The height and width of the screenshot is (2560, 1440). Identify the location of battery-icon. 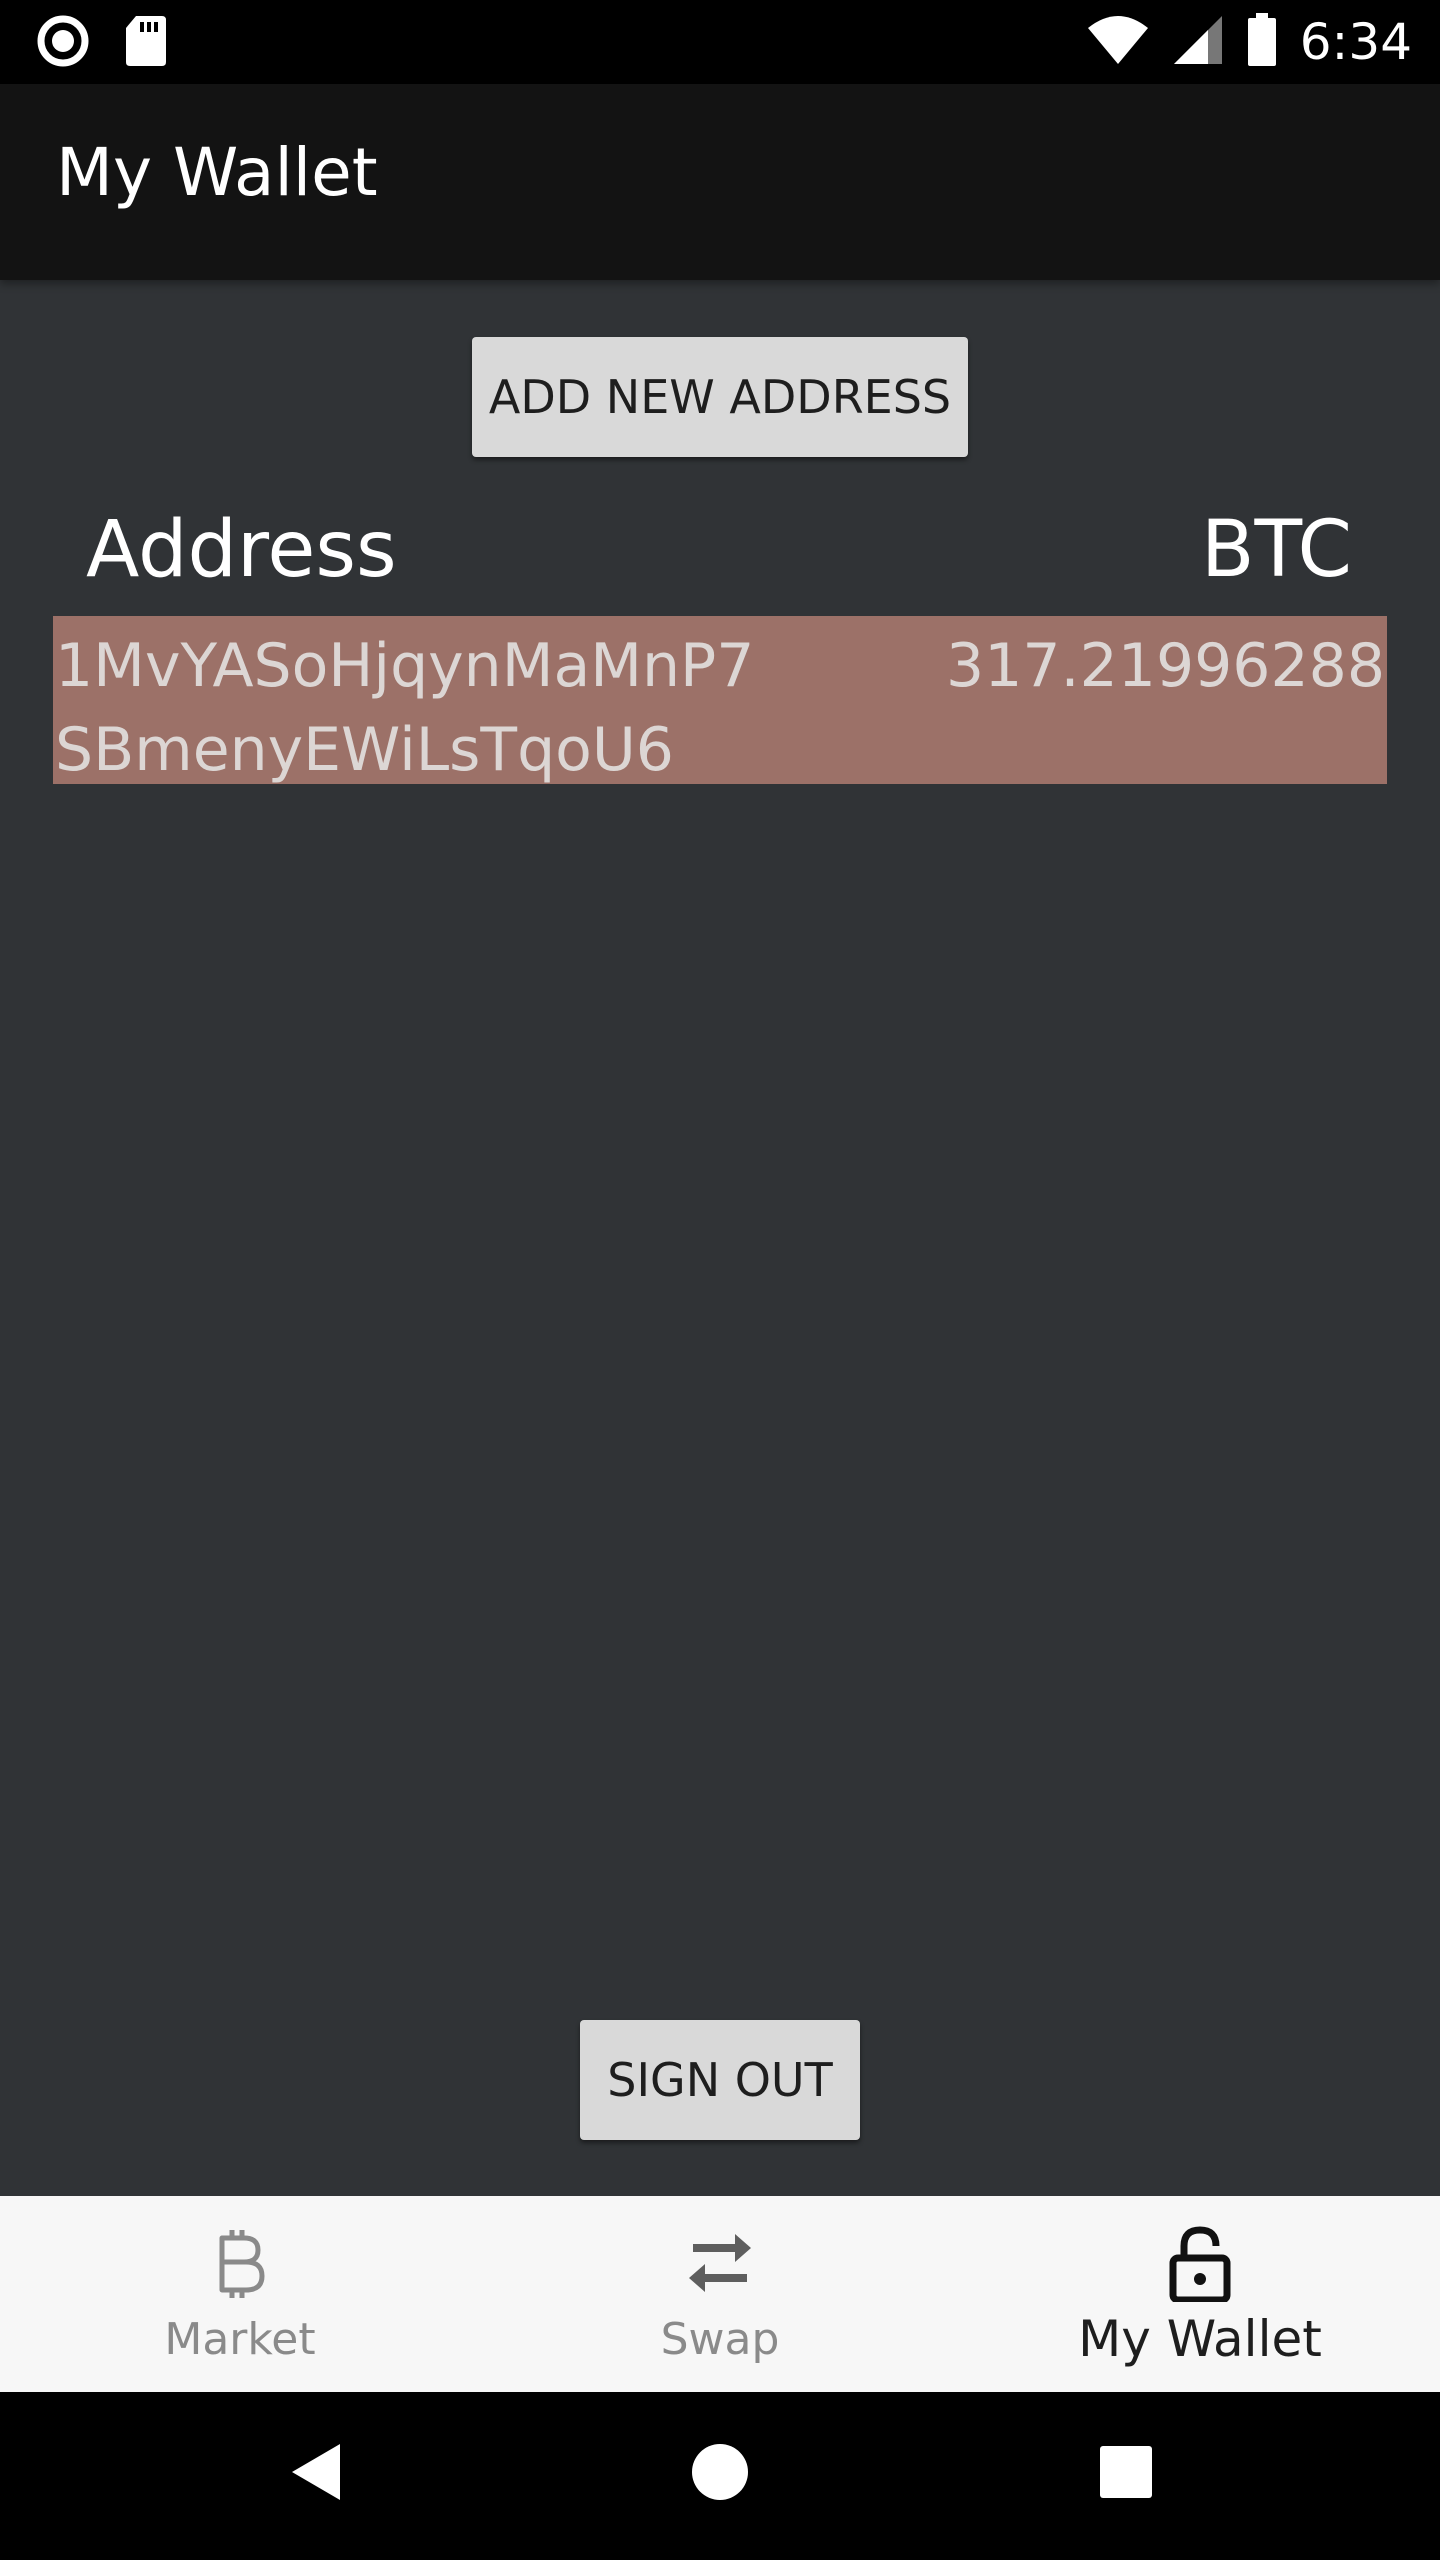
(1262, 42).